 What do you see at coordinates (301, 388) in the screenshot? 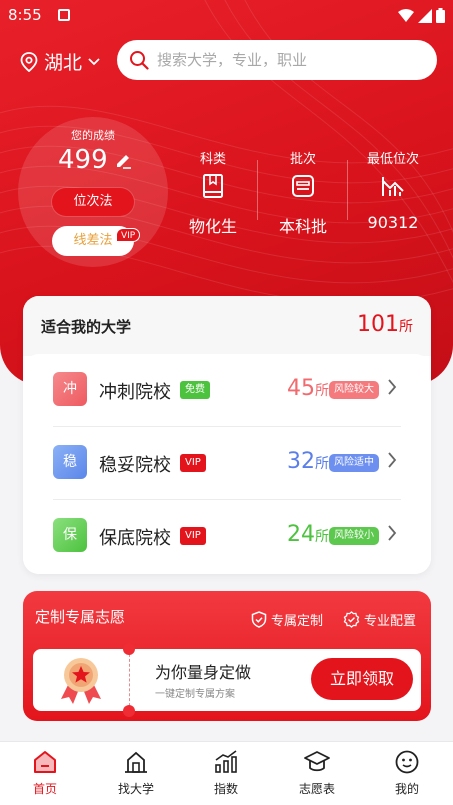
I see `row-count-value: 45` at bounding box center [301, 388].